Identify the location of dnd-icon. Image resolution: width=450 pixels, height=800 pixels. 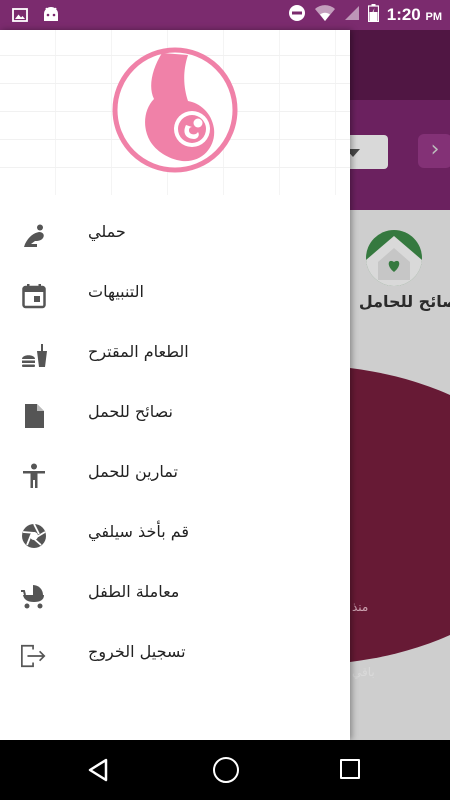
(297, 15).